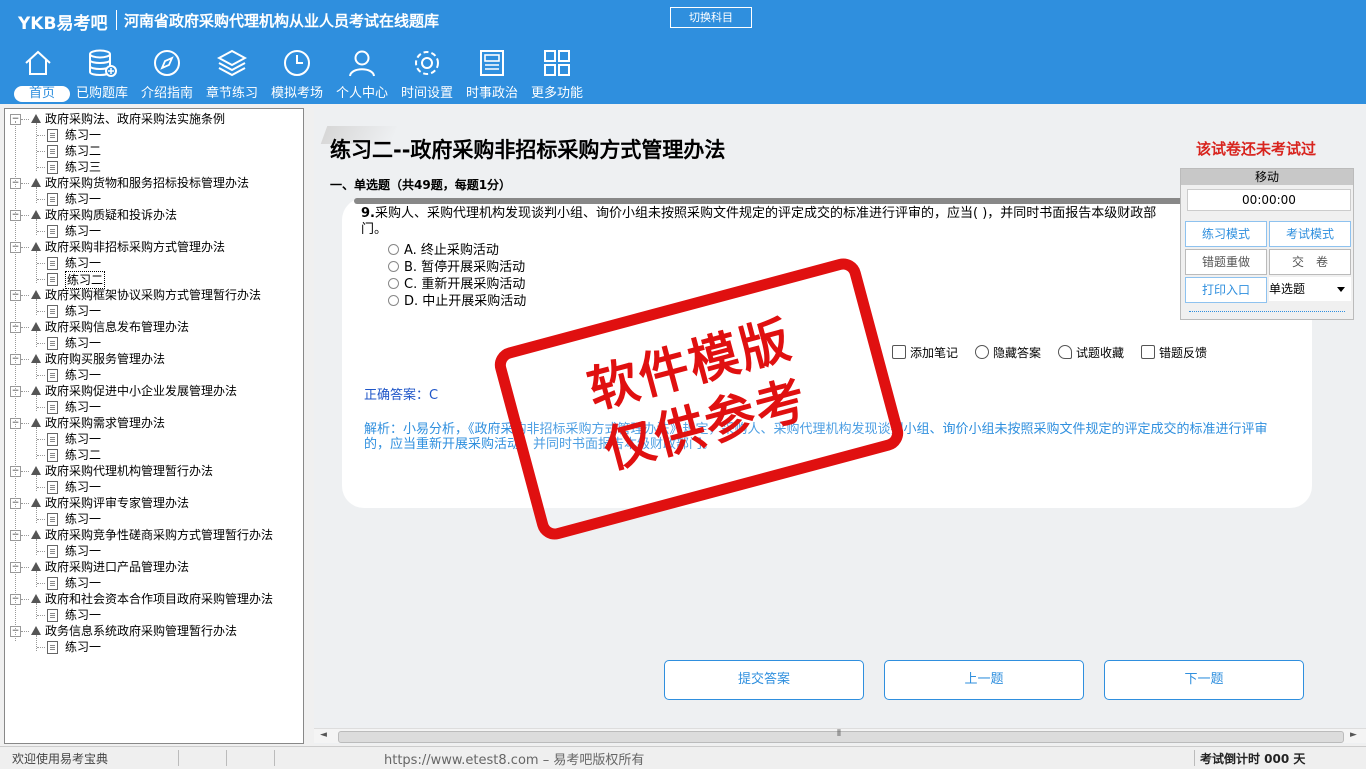  I want to click on tree-chapter: − 政府和社会资本合作项目政府采购管理办法, so click(153, 599).